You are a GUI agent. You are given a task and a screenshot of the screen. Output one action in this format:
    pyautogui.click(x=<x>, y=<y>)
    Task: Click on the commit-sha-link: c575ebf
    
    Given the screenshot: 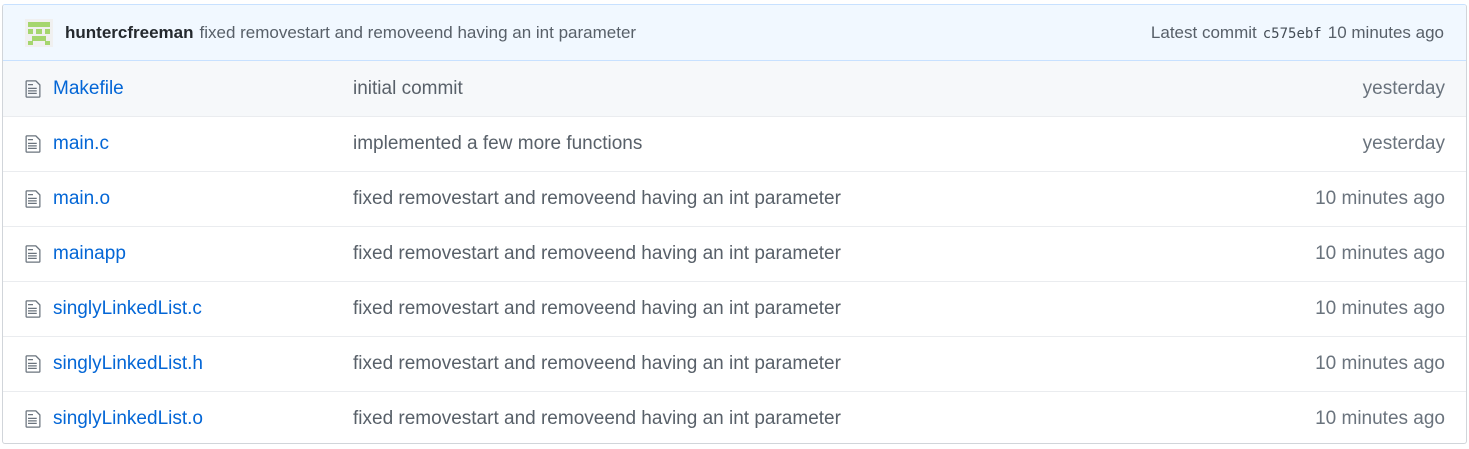 What is the action you would take?
    pyautogui.click(x=1292, y=34)
    